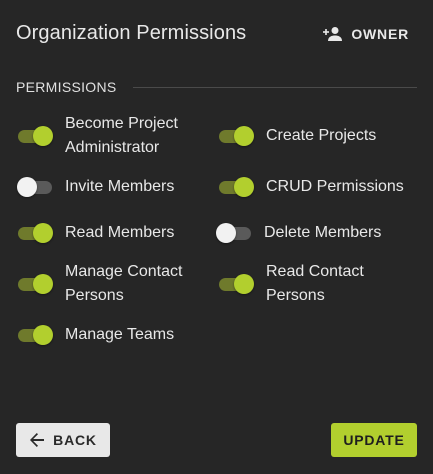 Image resolution: width=433 pixels, height=474 pixels. What do you see at coordinates (121, 135) in the screenshot?
I see `permission-label: Become Project Administrator` at bounding box center [121, 135].